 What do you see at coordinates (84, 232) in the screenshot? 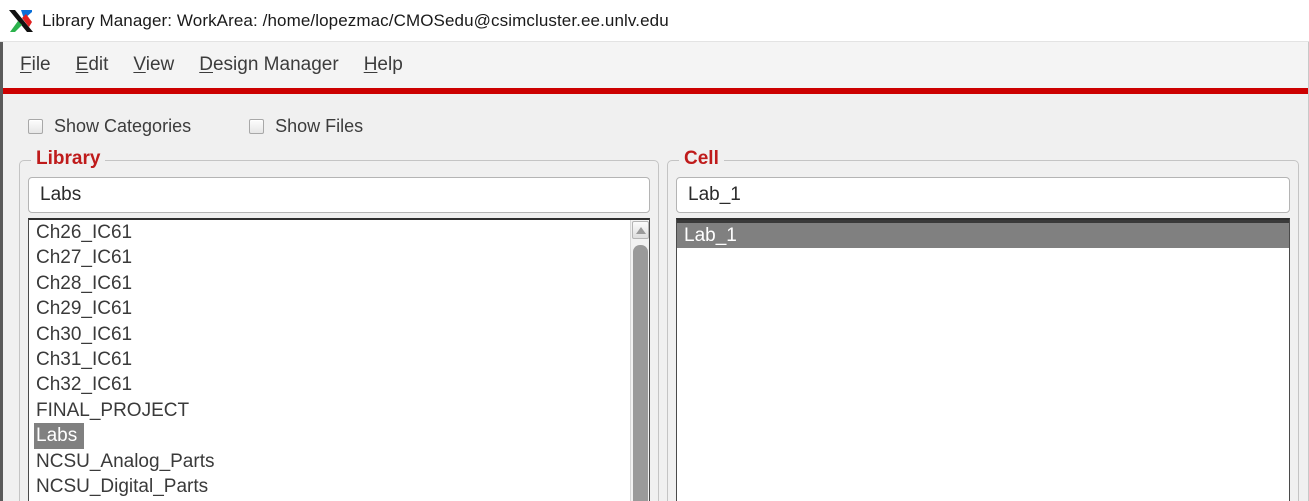
I see `list-item-label: Ch26_IC61` at bounding box center [84, 232].